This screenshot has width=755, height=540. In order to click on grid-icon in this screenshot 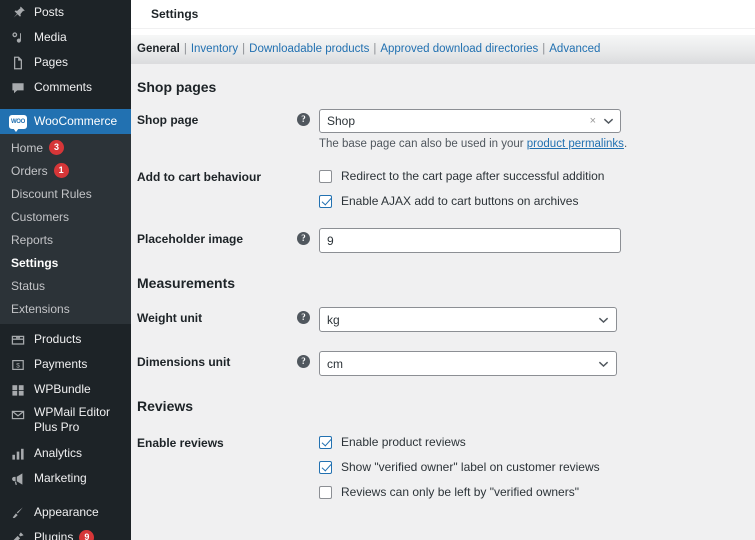, I will do `click(18, 390)`.